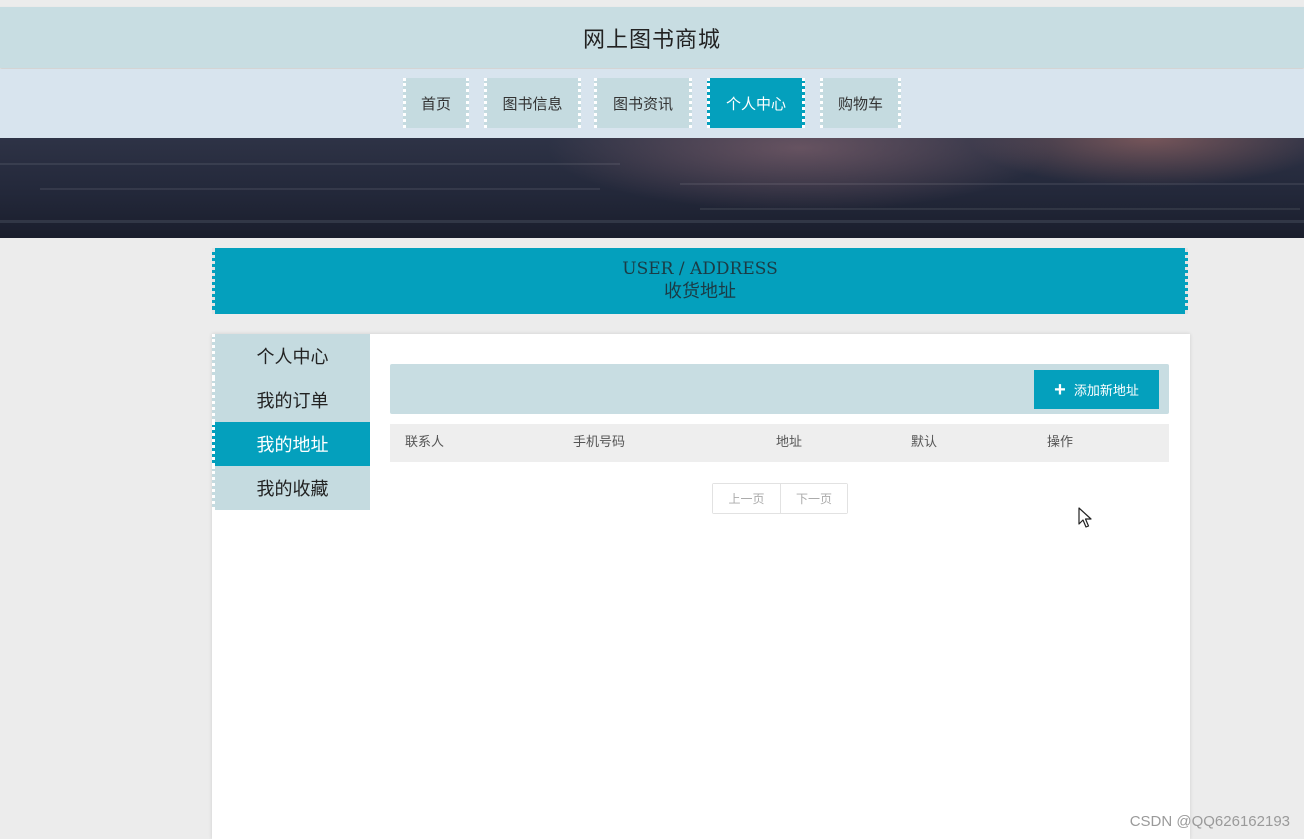 Image resolution: width=1304 pixels, height=839 pixels. I want to click on sidebar-item-personal-center: 个人中心, so click(291, 356).